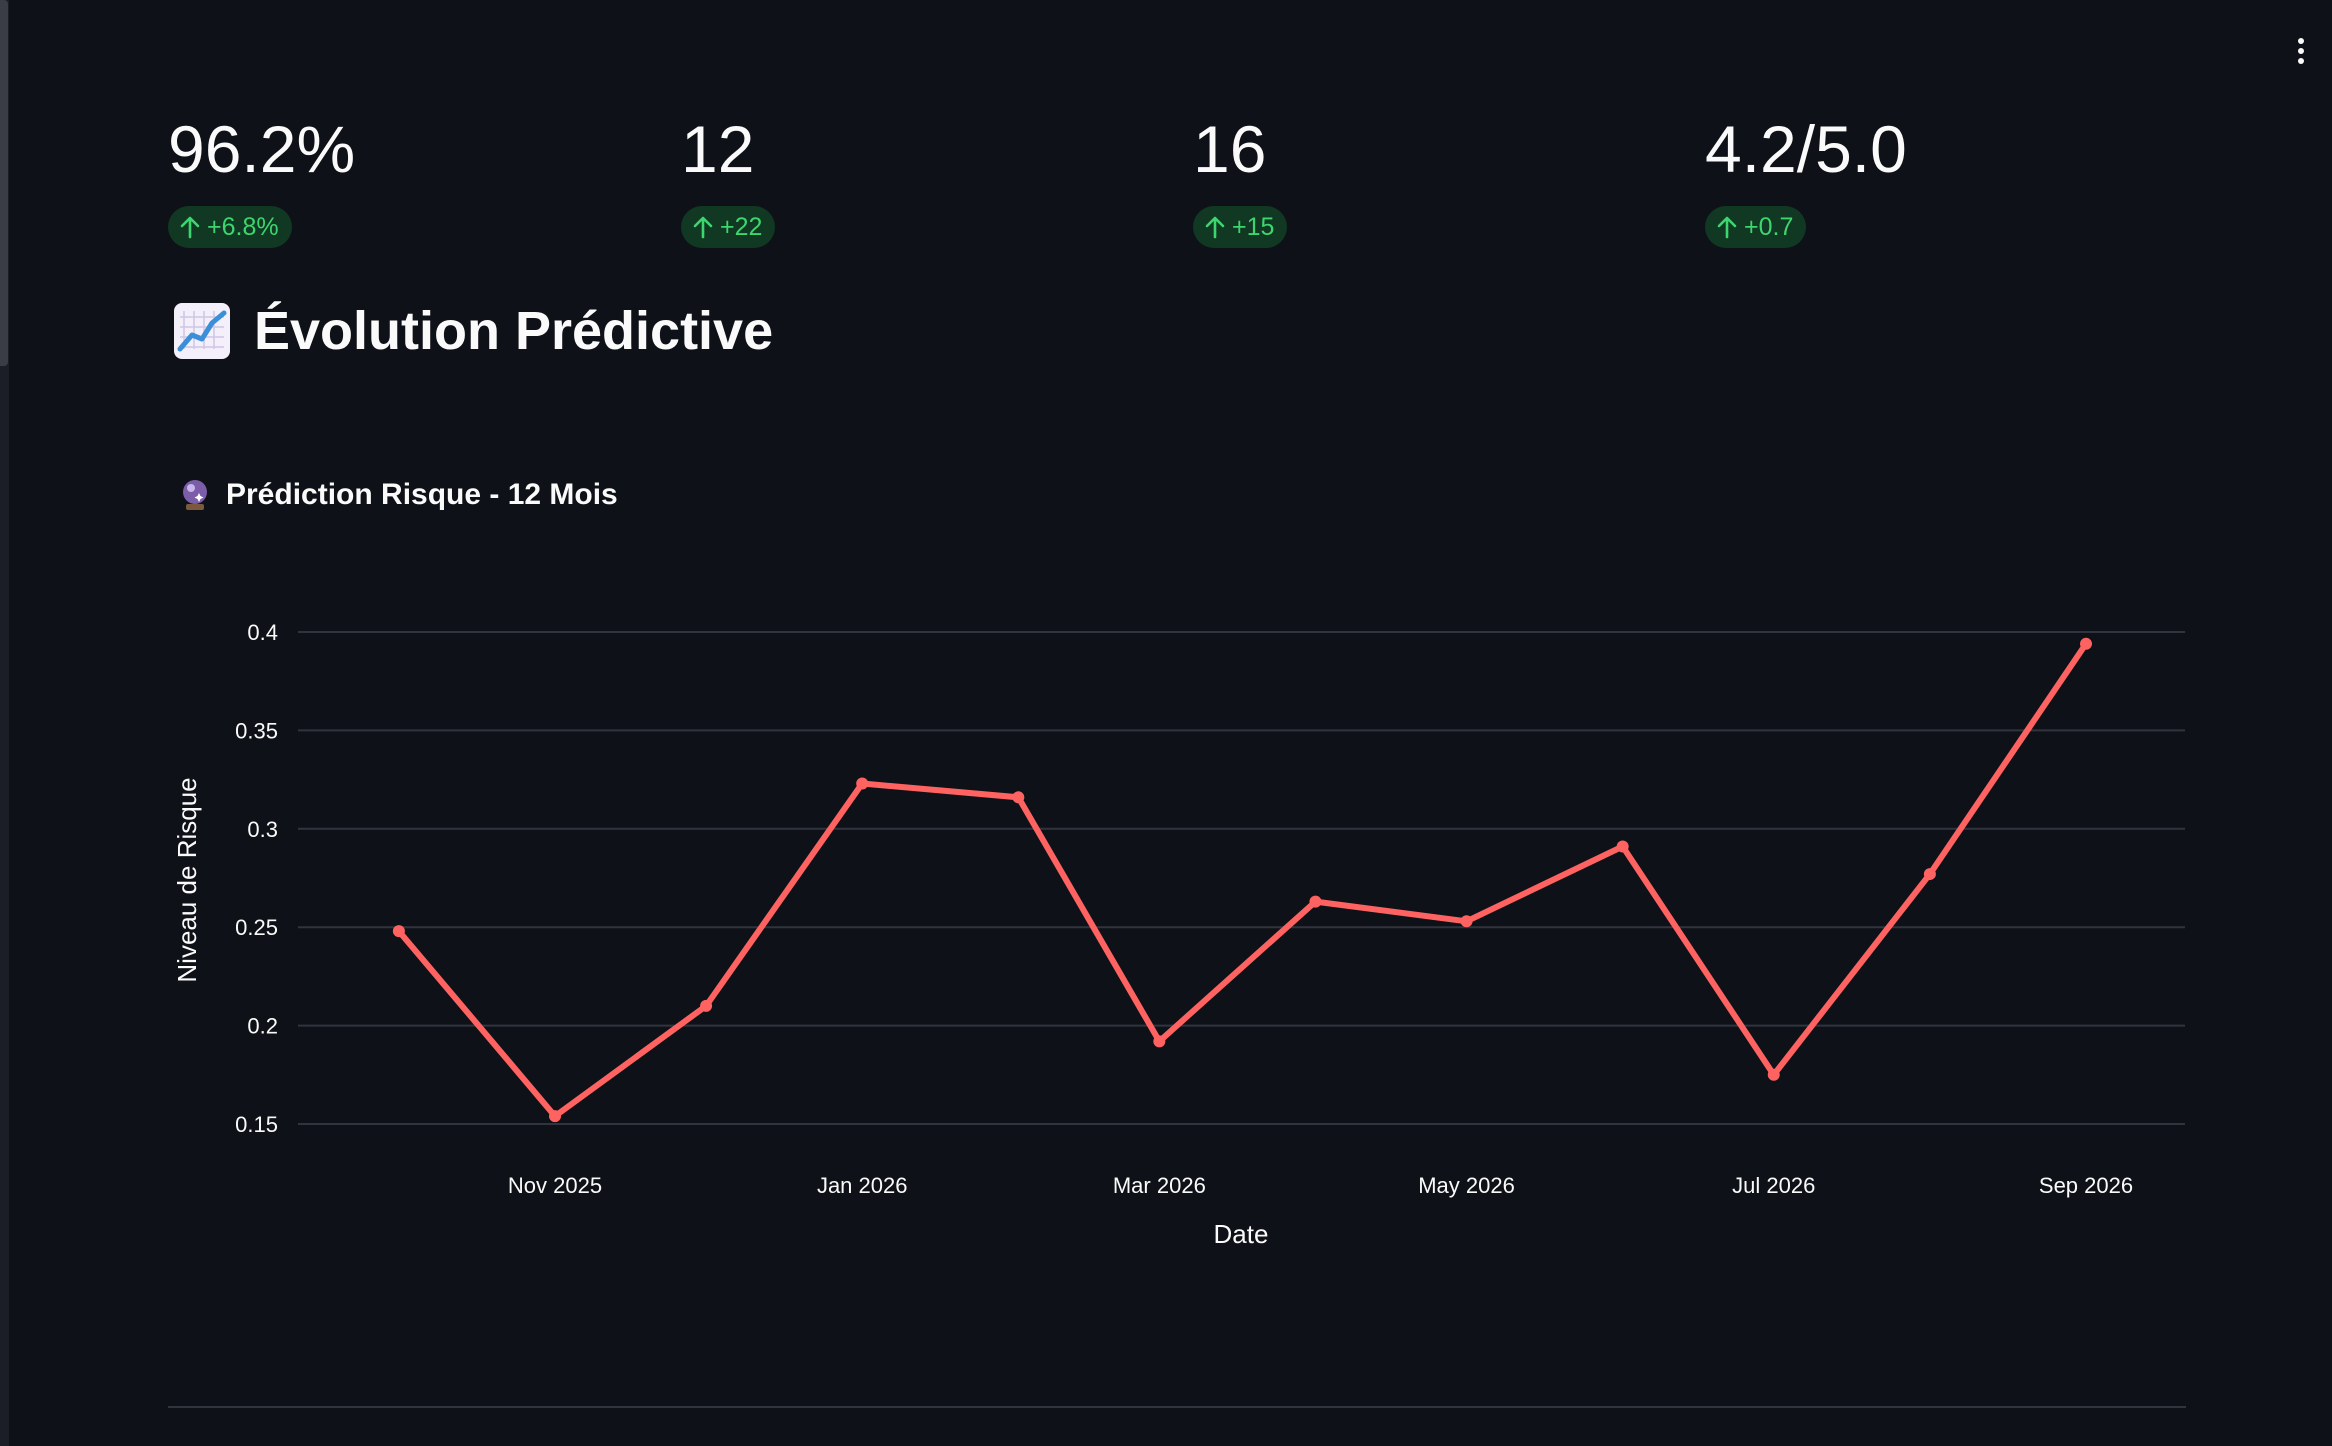 Image resolution: width=2332 pixels, height=1446 pixels. Describe the element at coordinates (2086, 1185) in the screenshot. I see `x-tick-label: Sep 2026` at that location.